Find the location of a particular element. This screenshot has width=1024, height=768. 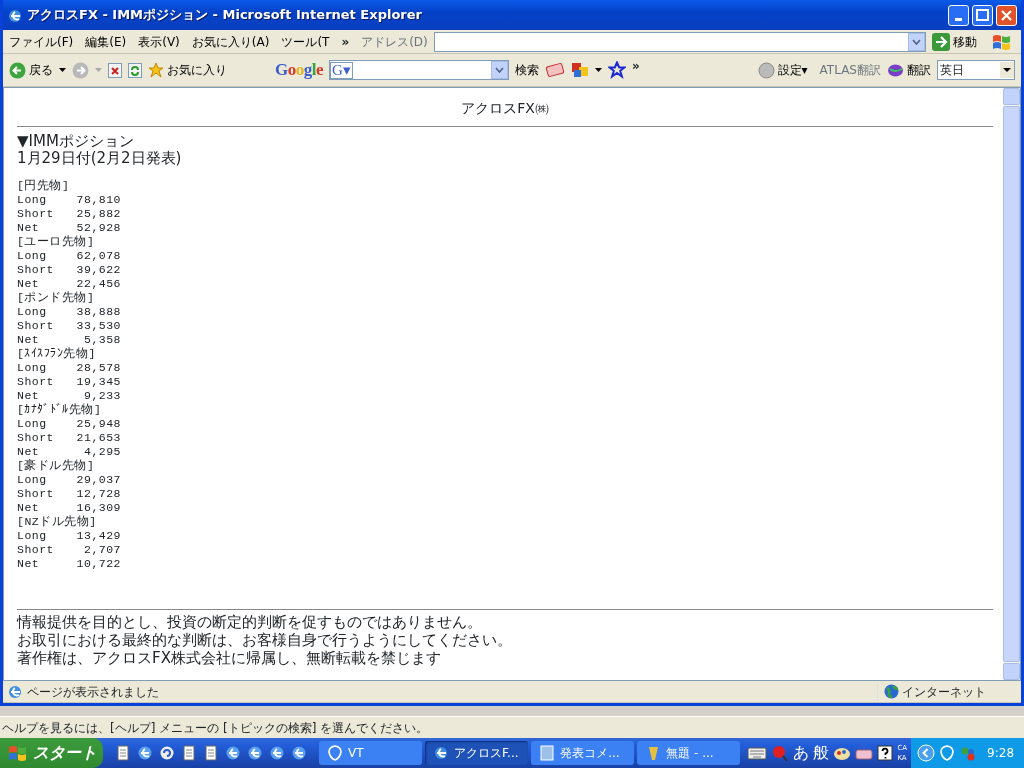

position-value: 29,037 is located at coordinates (98, 480).